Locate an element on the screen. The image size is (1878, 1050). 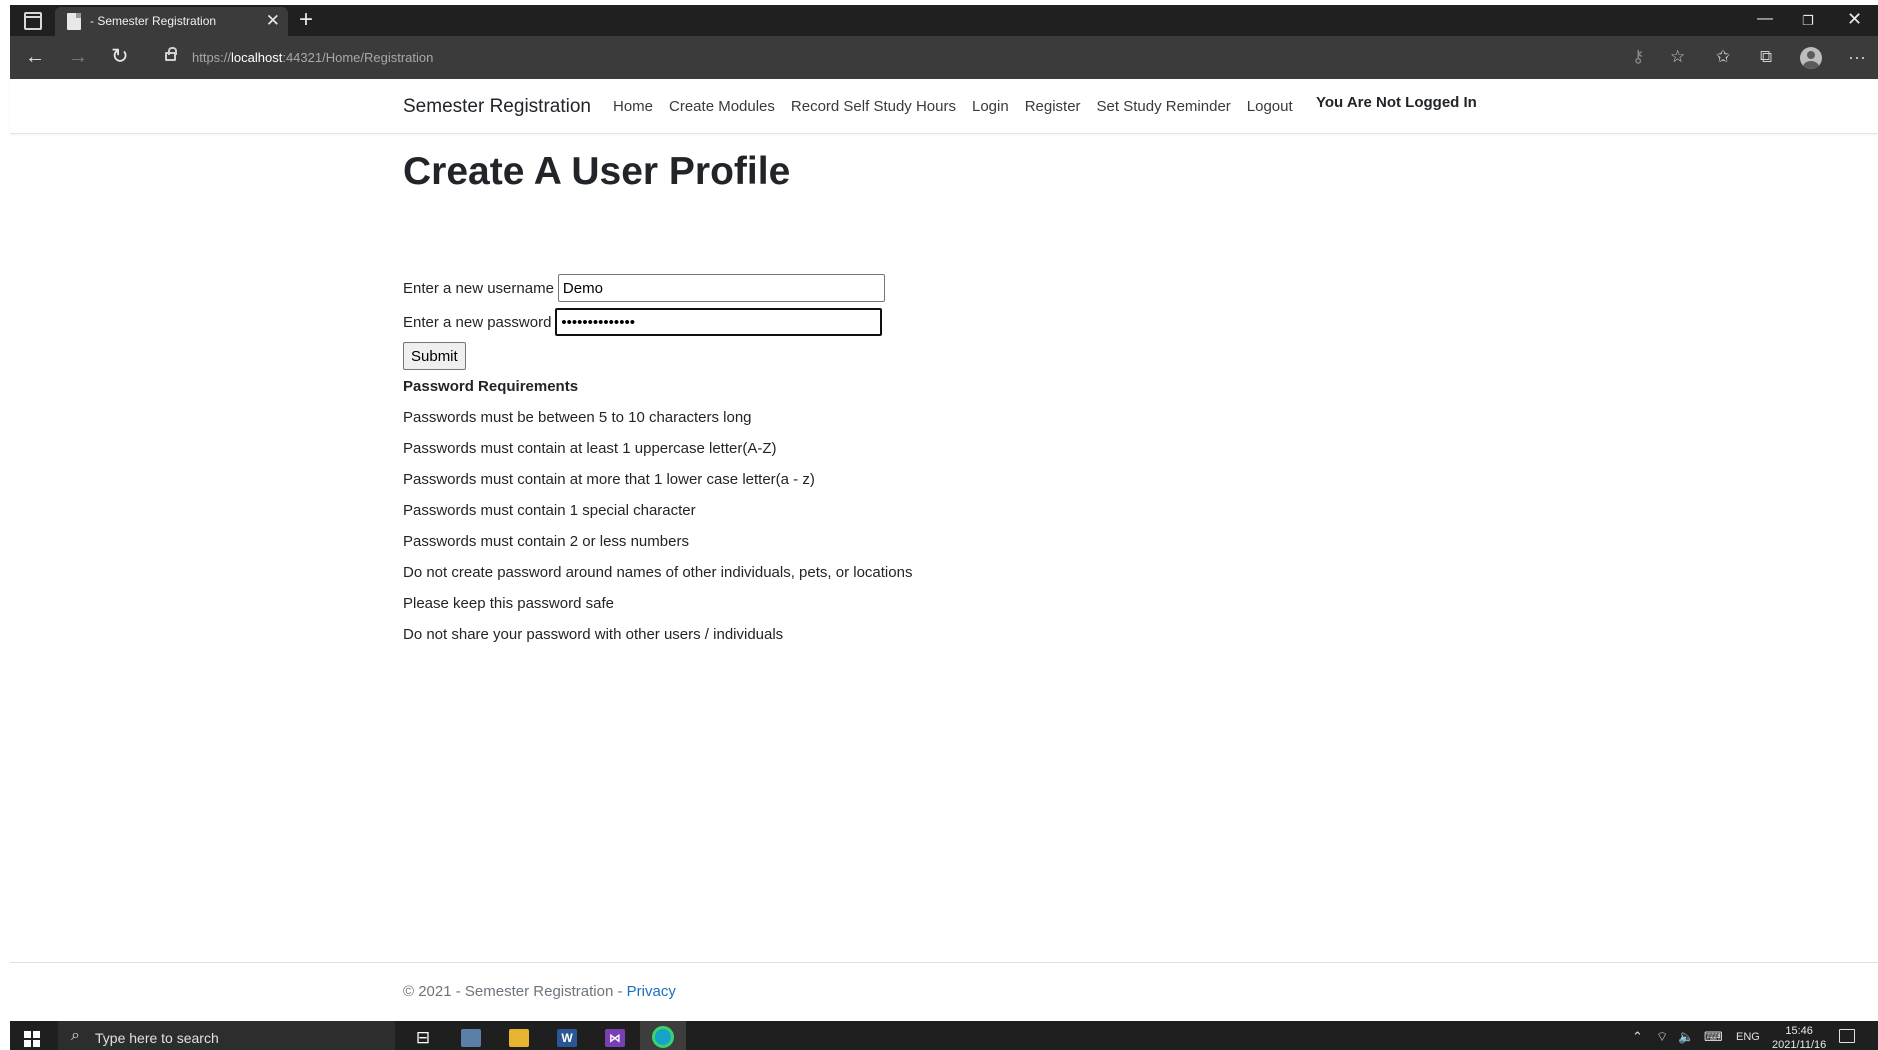
minimize-icon: — is located at coordinates (1765, 19).